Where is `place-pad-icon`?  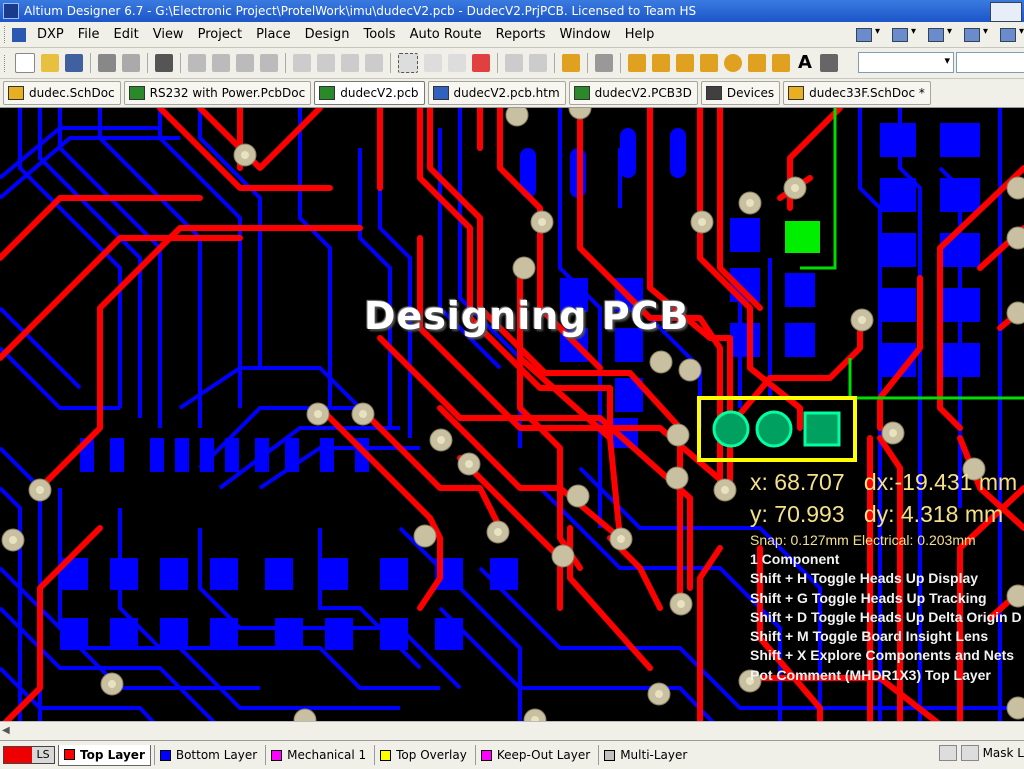
place-pad-icon is located at coordinates (709, 63).